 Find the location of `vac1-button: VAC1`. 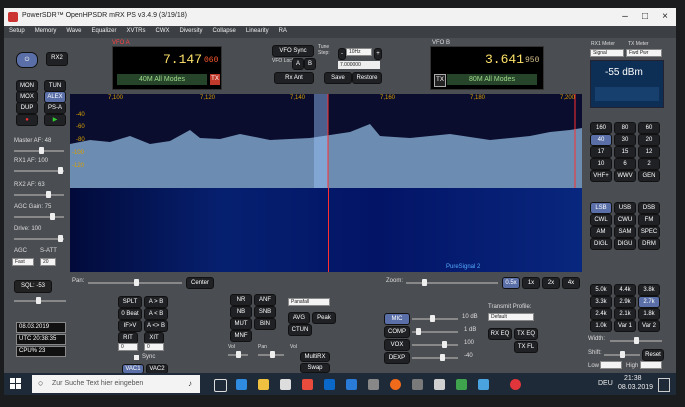

vac1-button: VAC1 is located at coordinates (133, 368).